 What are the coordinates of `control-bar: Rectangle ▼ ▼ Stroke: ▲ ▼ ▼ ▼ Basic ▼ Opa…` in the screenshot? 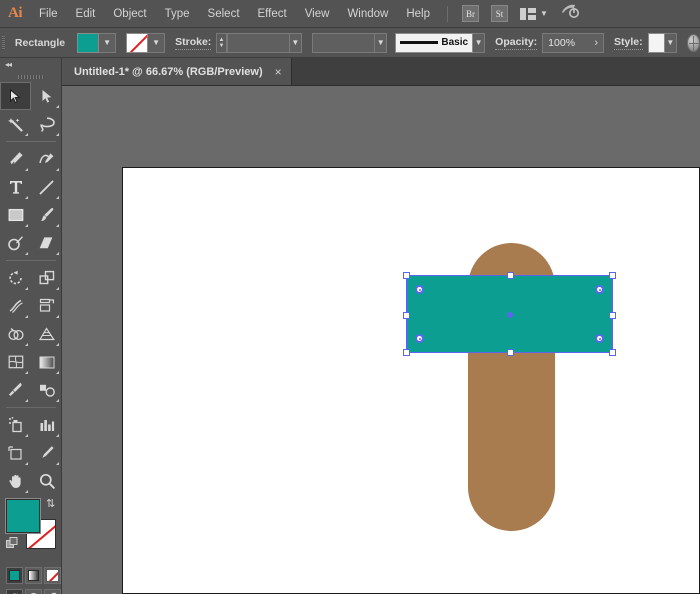 It's located at (350, 43).